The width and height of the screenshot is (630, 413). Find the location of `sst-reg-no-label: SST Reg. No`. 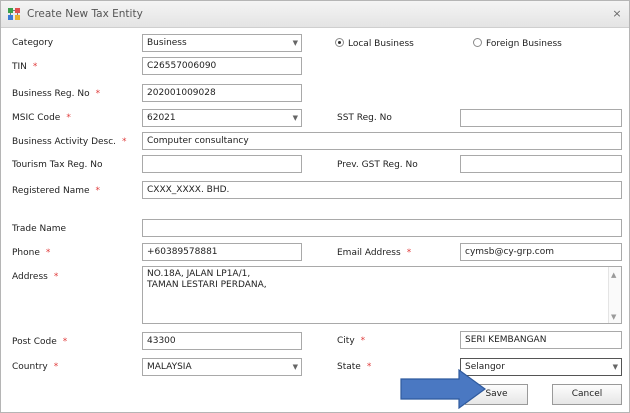

sst-reg-no-label: SST Reg. No is located at coordinates (364, 118).